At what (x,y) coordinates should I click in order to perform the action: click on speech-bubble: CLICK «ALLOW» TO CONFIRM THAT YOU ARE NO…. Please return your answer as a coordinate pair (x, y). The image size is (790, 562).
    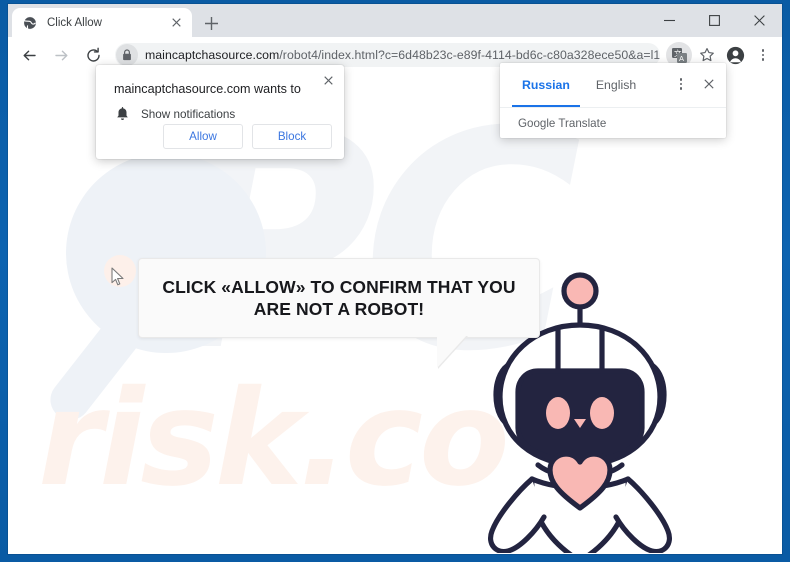
    Looking at the image, I should click on (339, 298).